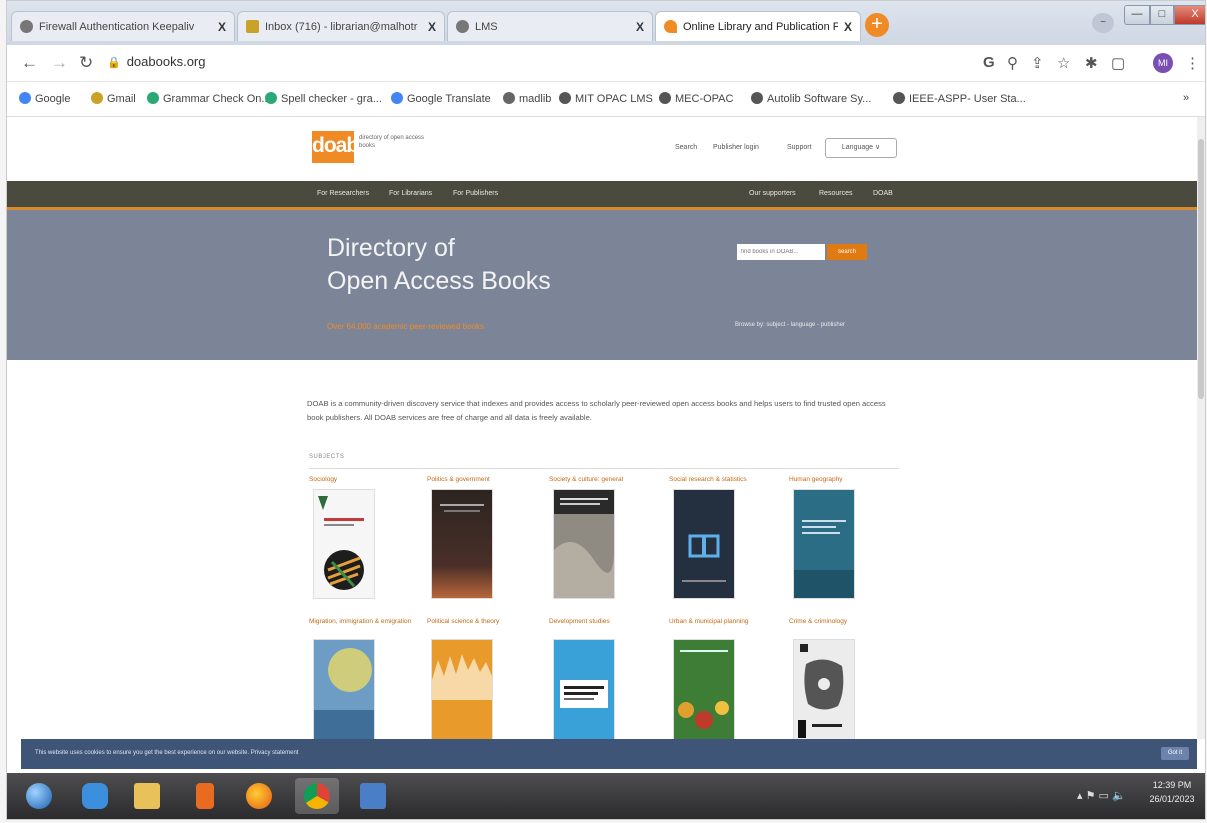 This screenshot has width=1207, height=823. I want to click on divider, so click(604, 468).